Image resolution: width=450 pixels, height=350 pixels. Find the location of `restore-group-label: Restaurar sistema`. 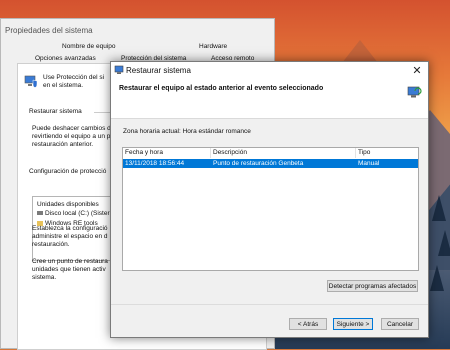

restore-group-label: Restaurar sistema is located at coordinates (55, 111).